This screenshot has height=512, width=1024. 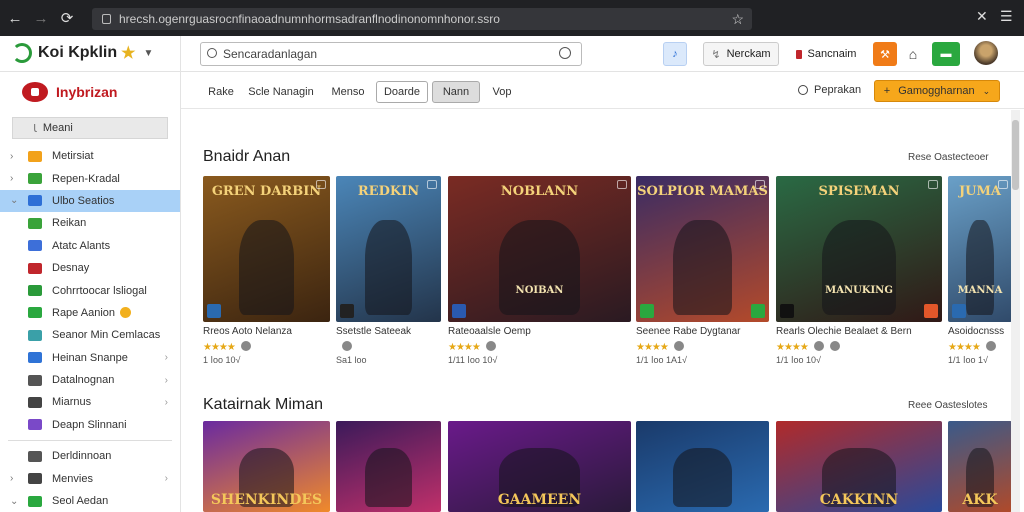 I want to click on notification-button: ♪, so click(x=675, y=54).